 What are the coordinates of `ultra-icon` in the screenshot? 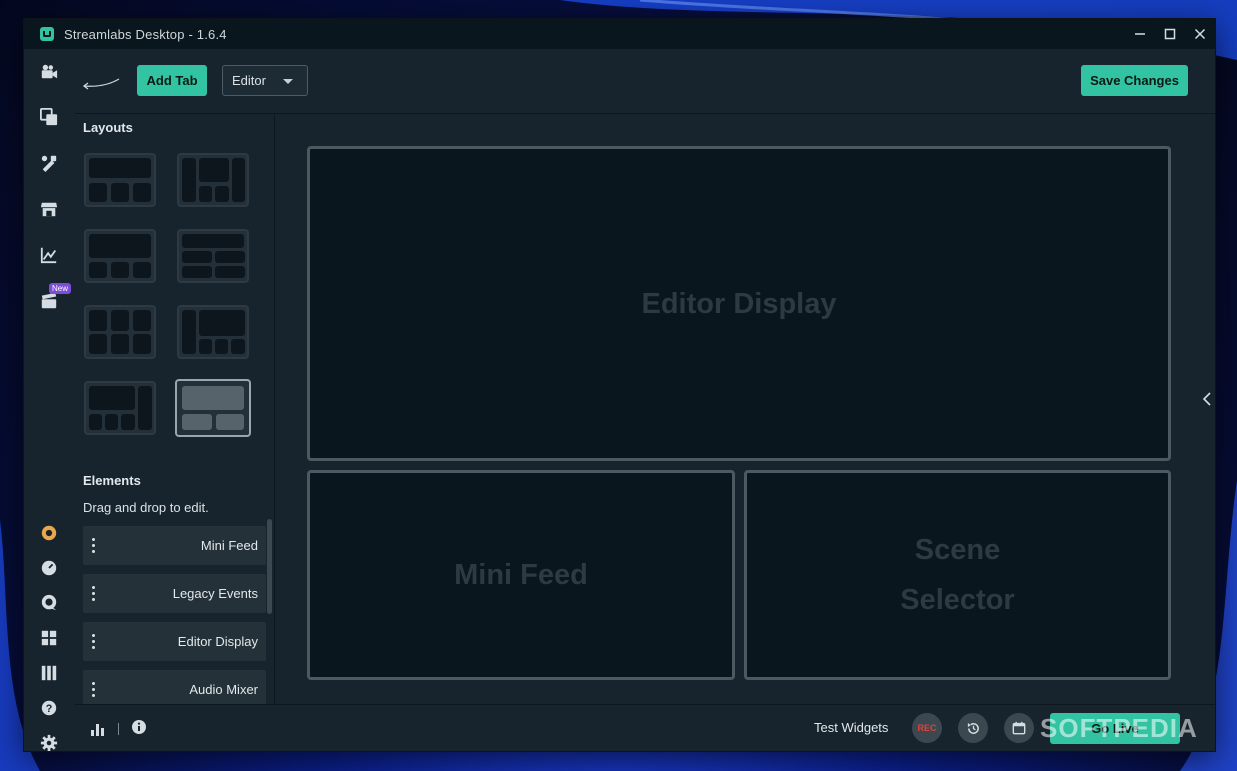 It's located at (49, 533).